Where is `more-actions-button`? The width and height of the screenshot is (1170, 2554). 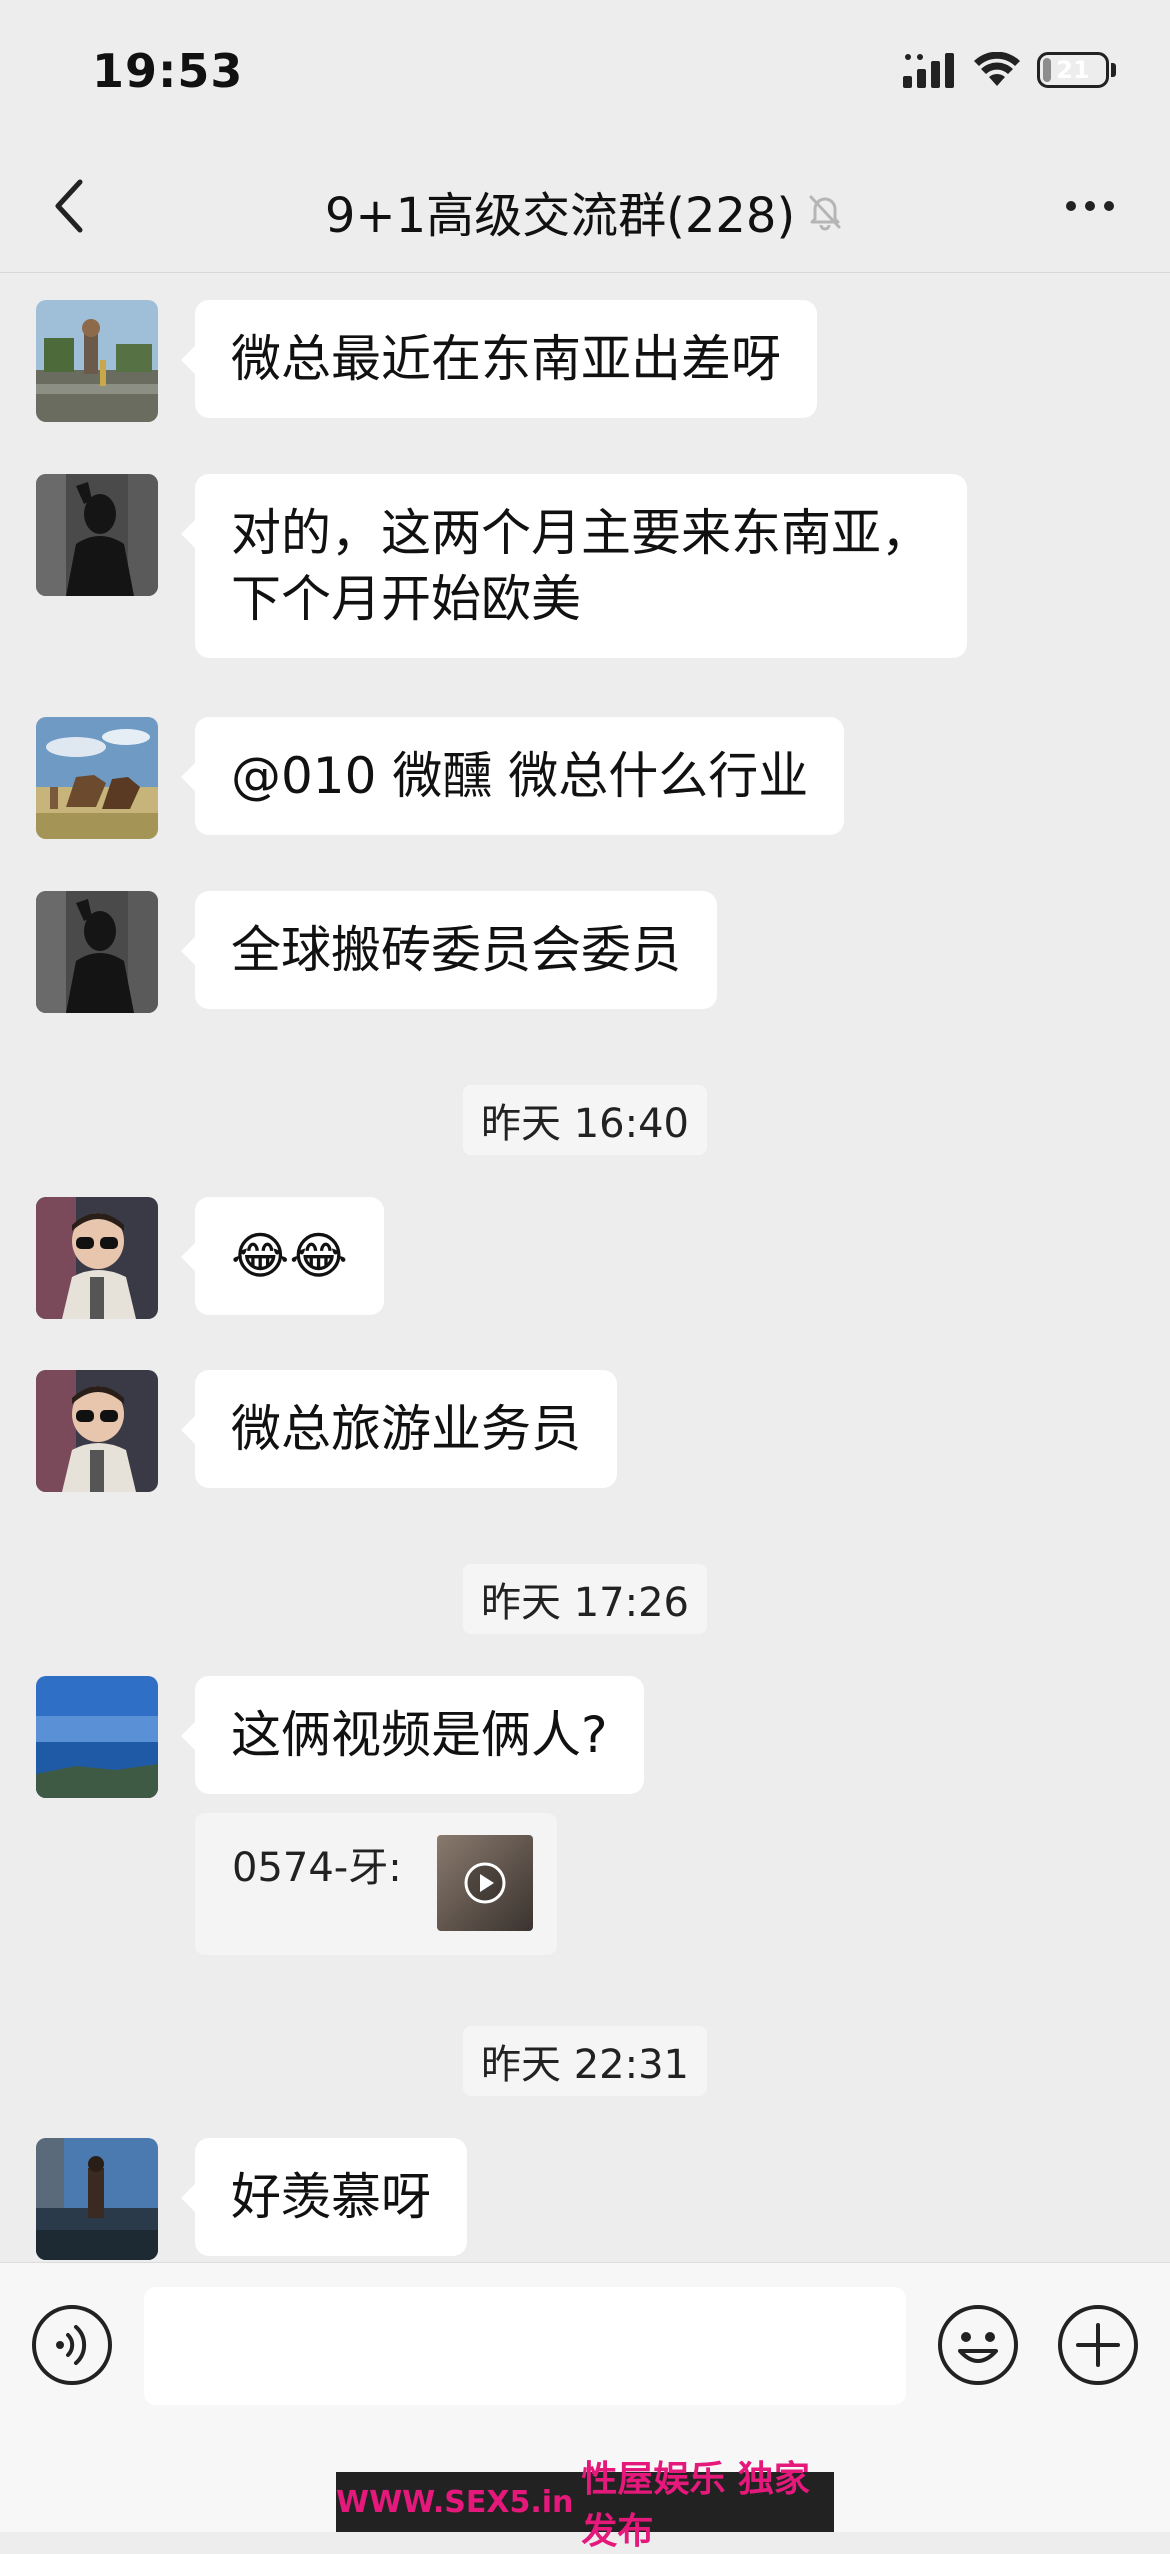 more-actions-button is located at coordinates (1098, 2347).